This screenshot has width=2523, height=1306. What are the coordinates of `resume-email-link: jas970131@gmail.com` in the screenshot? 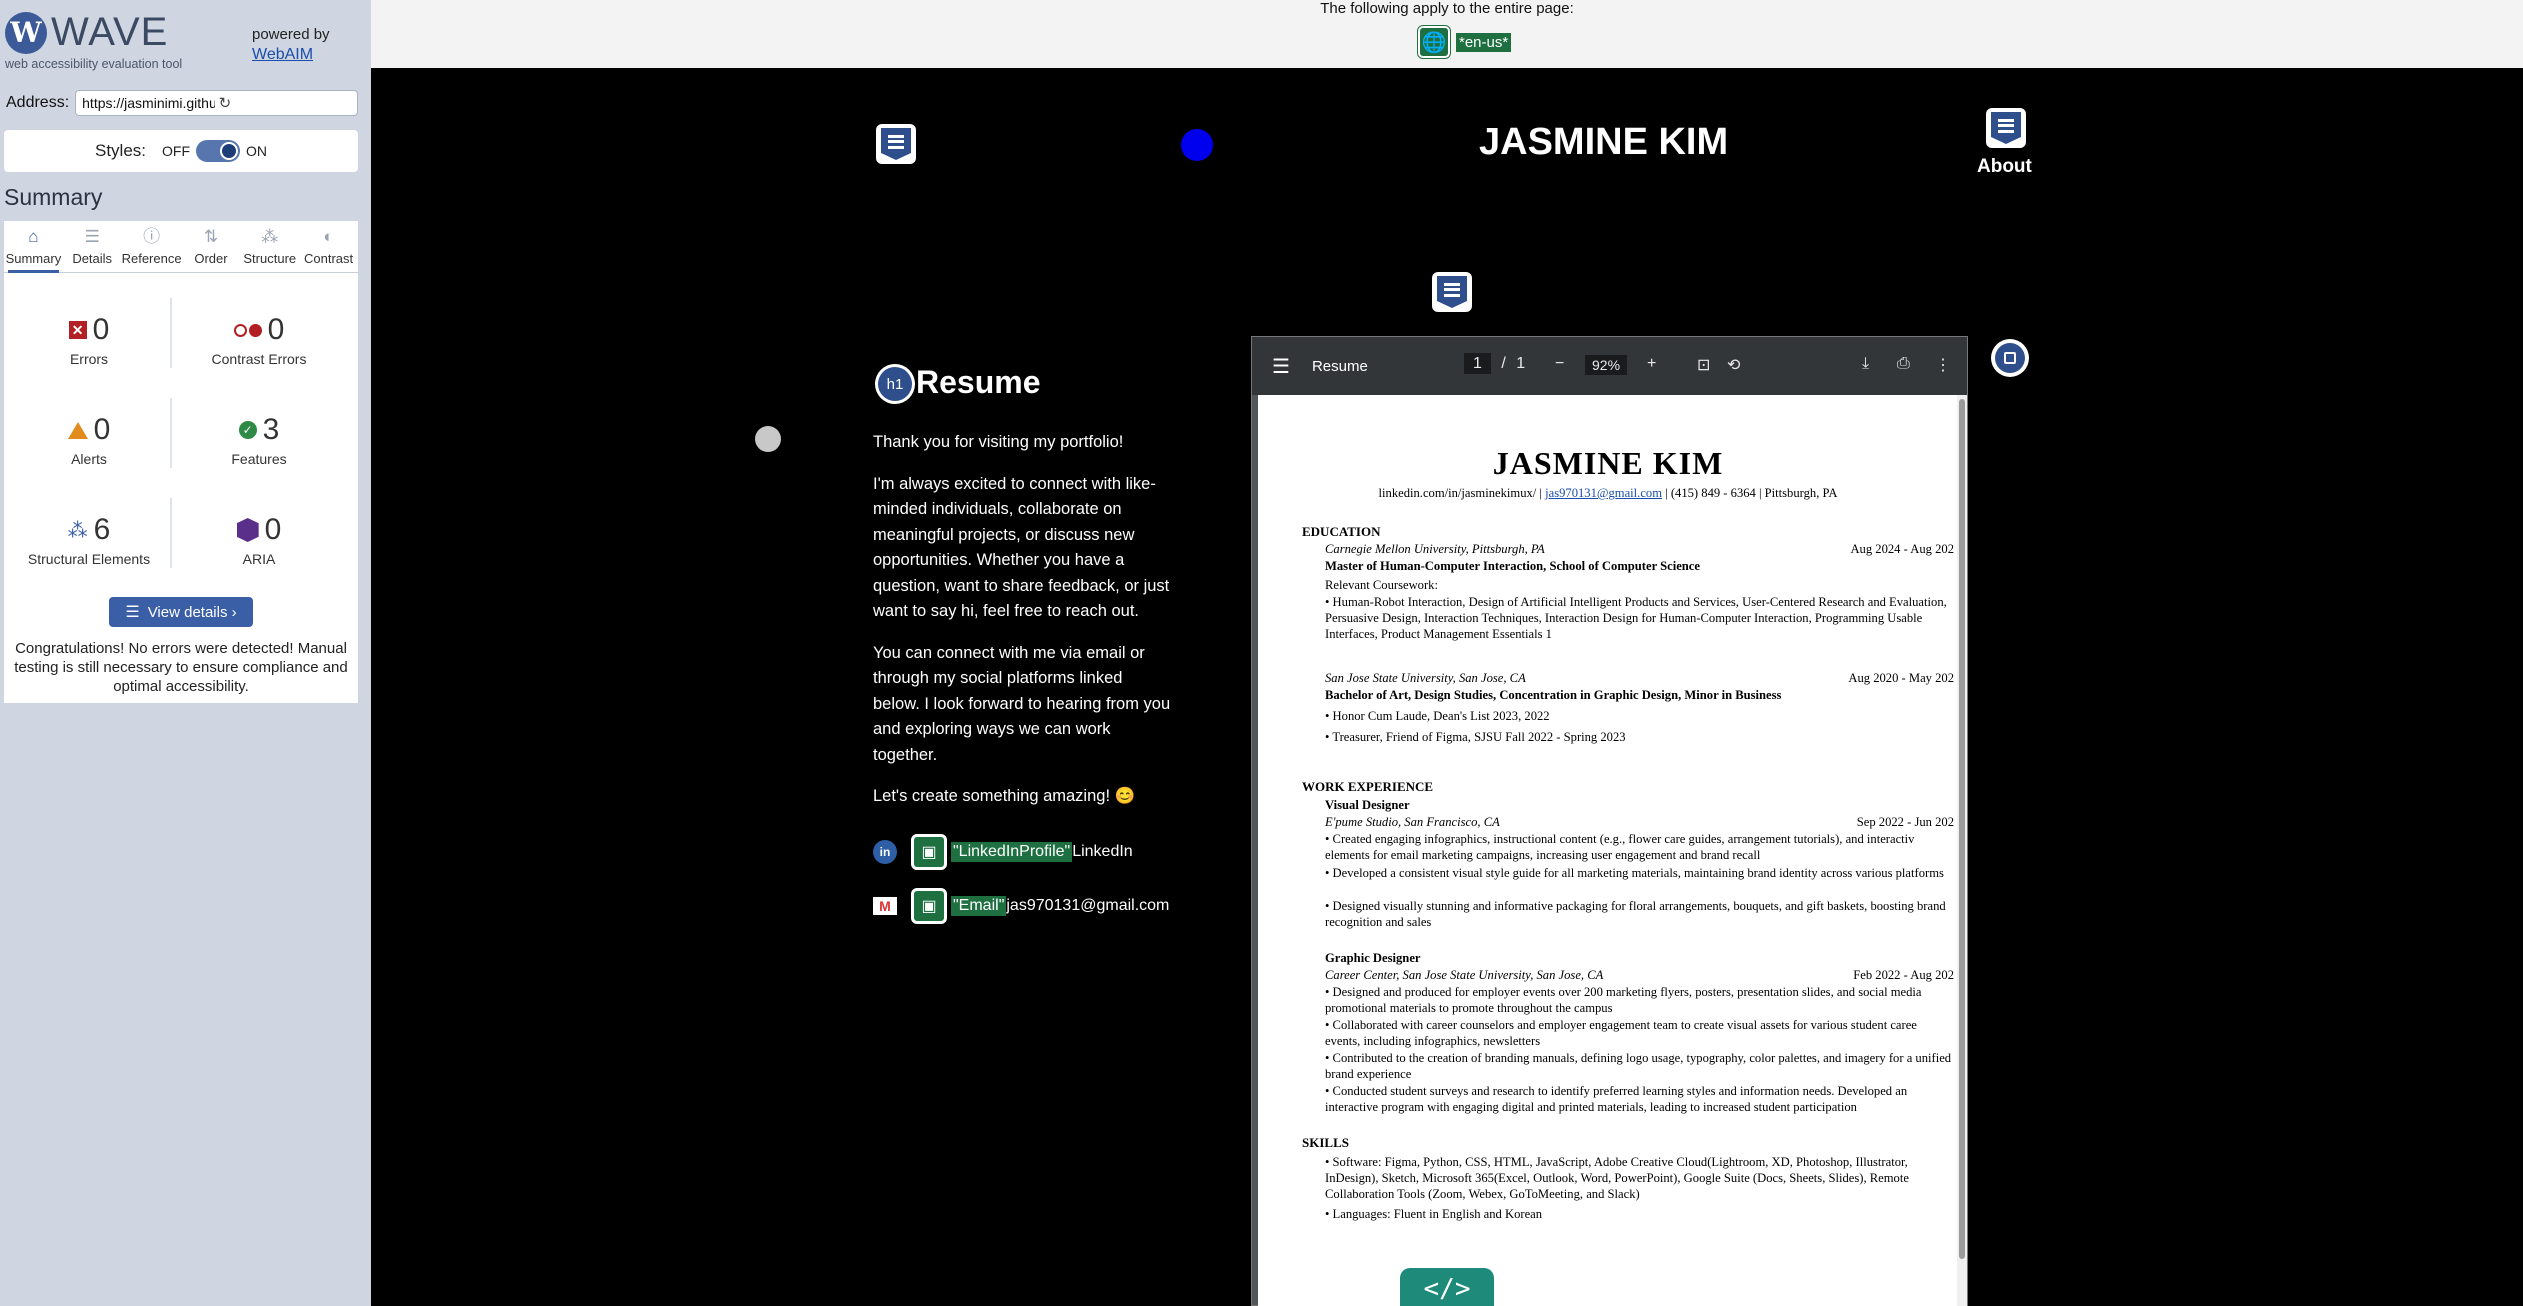 It's located at (1603, 493).